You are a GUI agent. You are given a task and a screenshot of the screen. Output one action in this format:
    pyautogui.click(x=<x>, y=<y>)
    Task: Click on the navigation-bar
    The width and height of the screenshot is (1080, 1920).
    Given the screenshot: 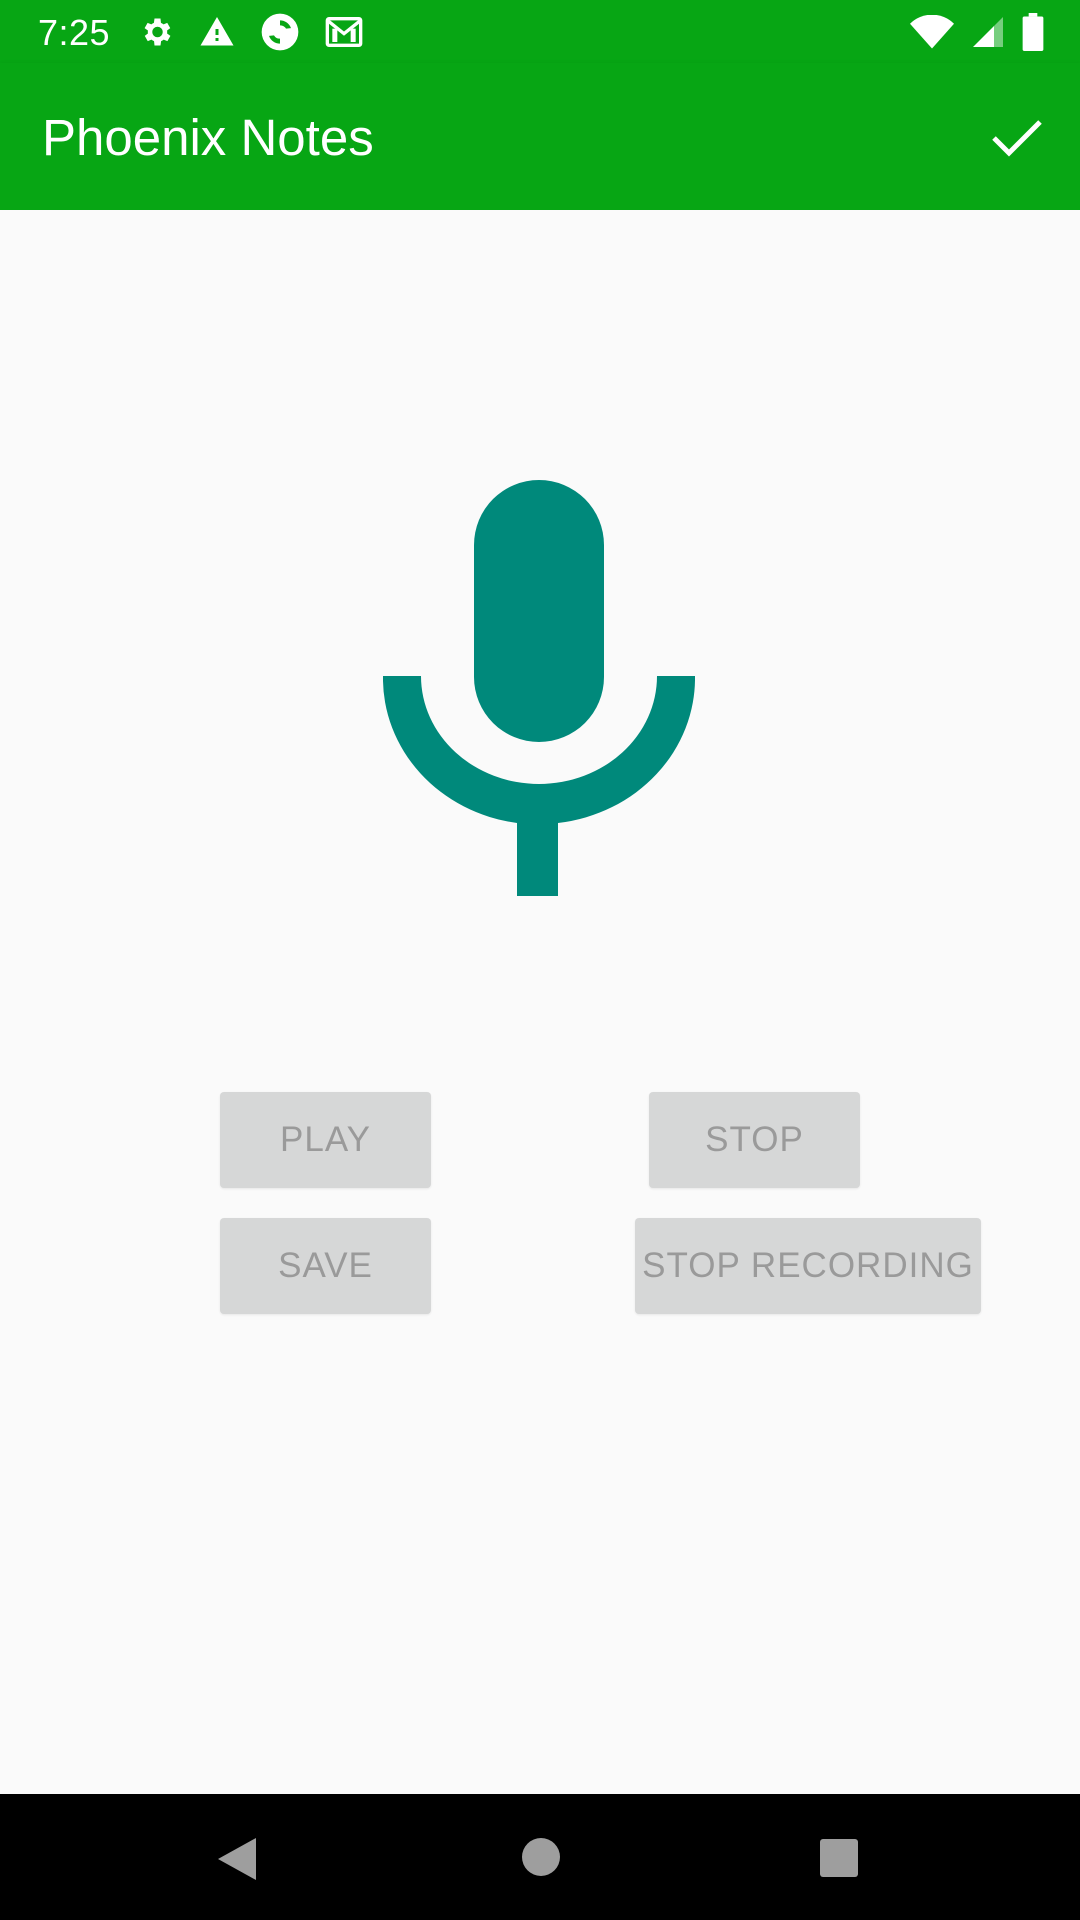 What is the action you would take?
    pyautogui.click(x=540, y=1857)
    